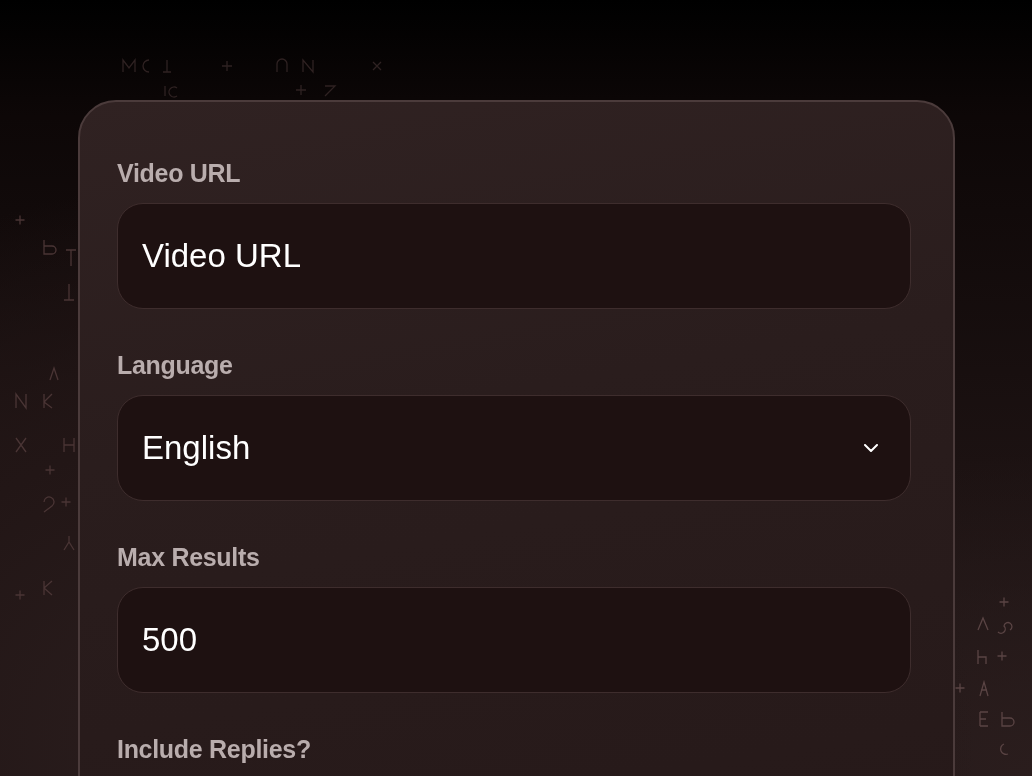 Image resolution: width=1032 pixels, height=776 pixels. What do you see at coordinates (179, 173) in the screenshot?
I see `field-label: Video URL` at bounding box center [179, 173].